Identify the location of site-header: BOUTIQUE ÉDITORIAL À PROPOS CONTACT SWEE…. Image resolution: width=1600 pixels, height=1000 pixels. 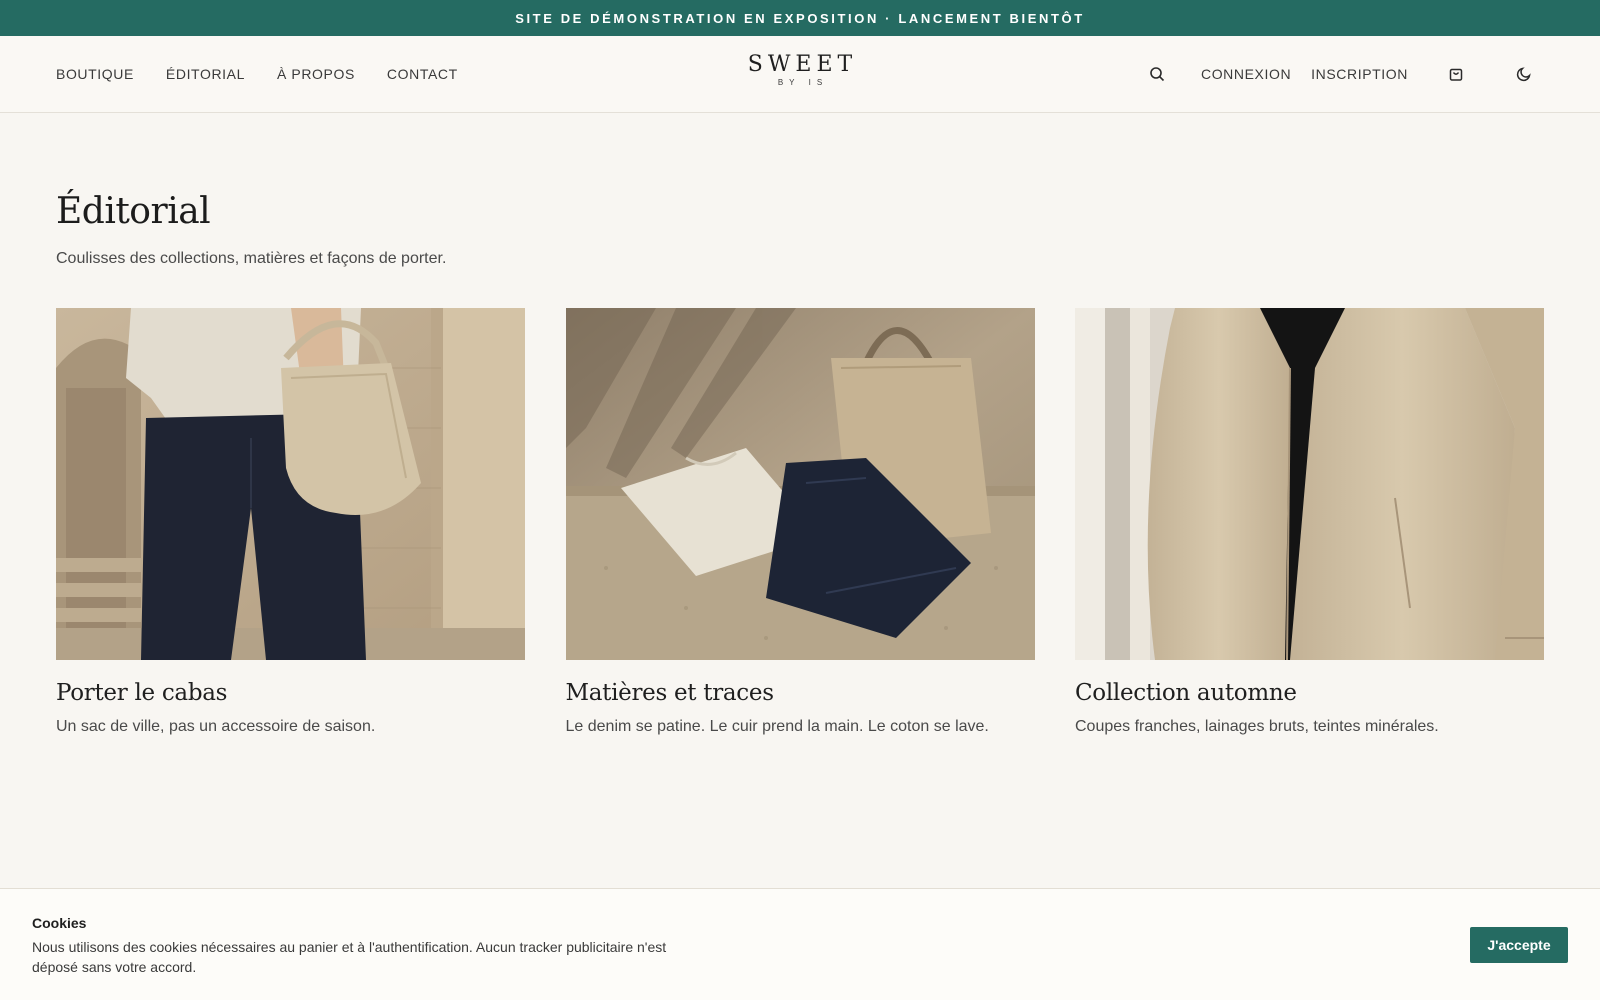
(800, 74).